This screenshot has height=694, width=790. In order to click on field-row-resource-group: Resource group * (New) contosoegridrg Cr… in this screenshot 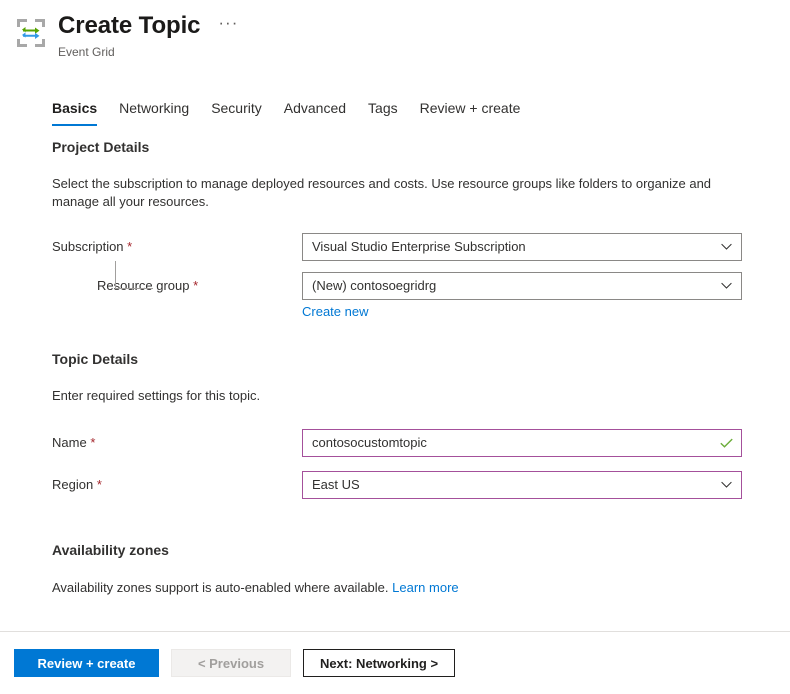, I will do `click(421, 291)`.